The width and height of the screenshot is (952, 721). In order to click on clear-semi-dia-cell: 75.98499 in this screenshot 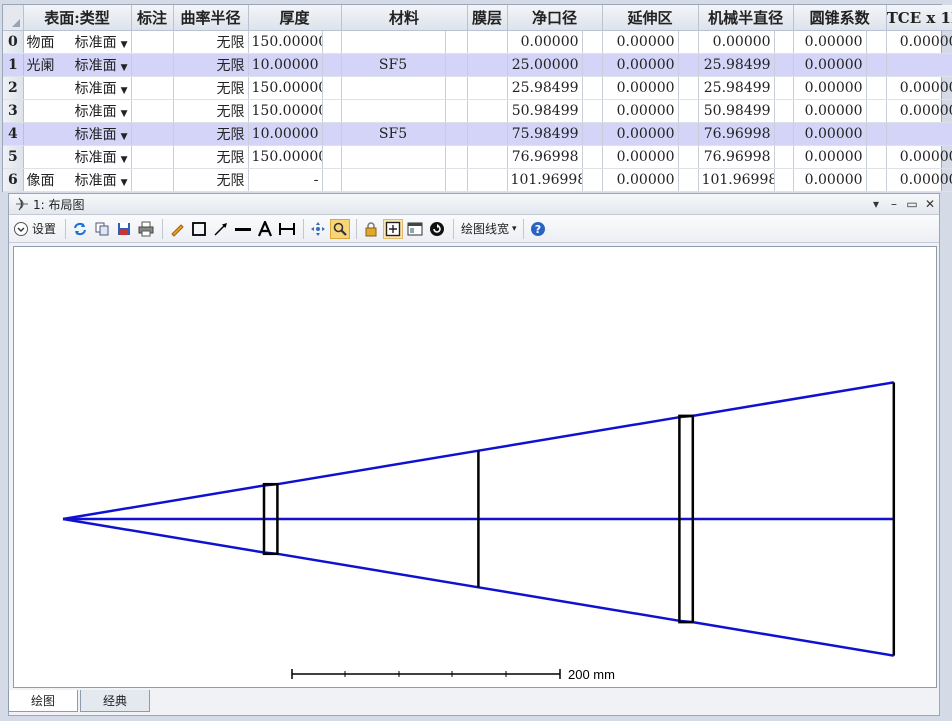, I will do `click(545, 134)`.